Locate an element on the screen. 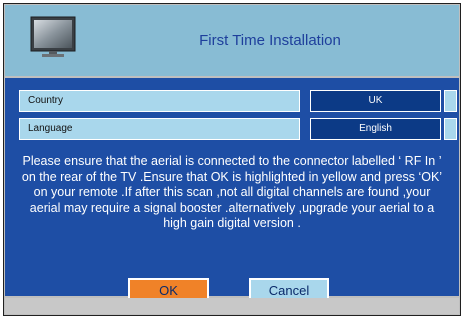  country-value: UK is located at coordinates (375, 101).